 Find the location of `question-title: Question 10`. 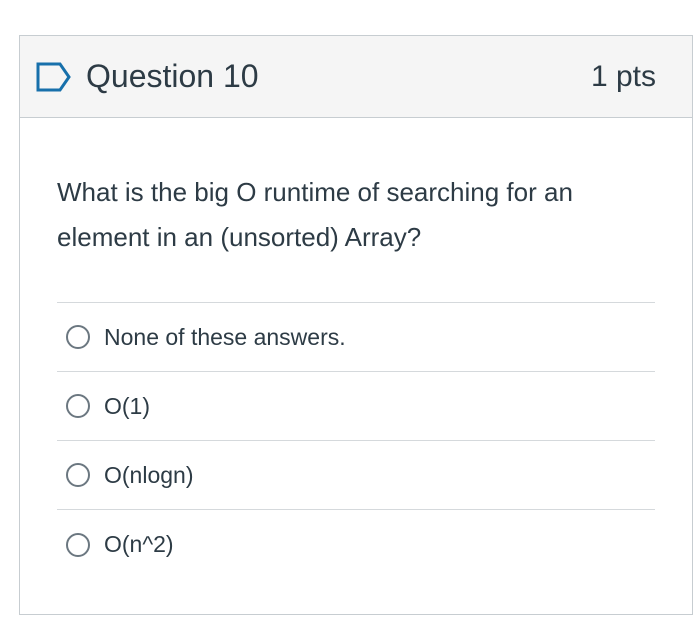

question-title: Question 10 is located at coordinates (172, 76).